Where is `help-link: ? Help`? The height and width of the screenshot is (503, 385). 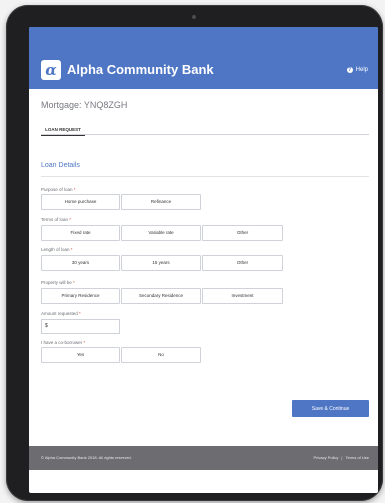
help-link: ? Help is located at coordinates (357, 70).